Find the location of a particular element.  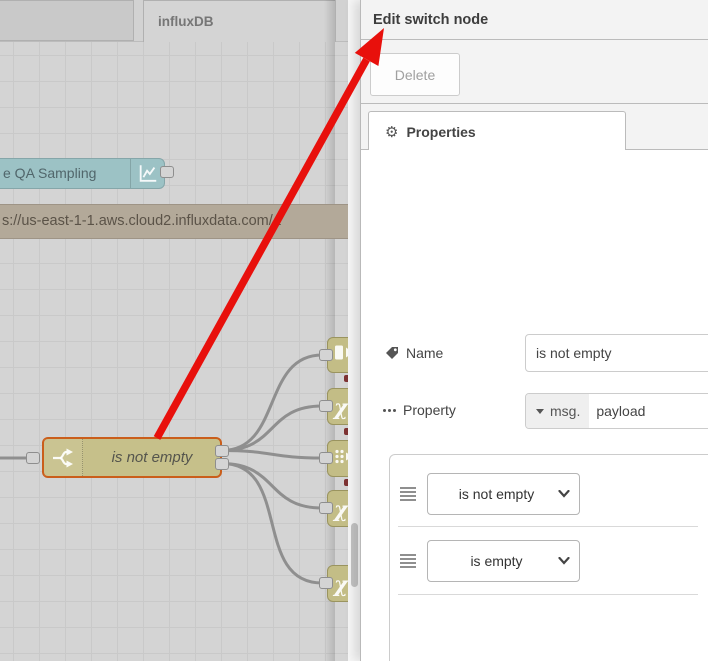

rule-1-operator: is not empty is located at coordinates (496, 494).